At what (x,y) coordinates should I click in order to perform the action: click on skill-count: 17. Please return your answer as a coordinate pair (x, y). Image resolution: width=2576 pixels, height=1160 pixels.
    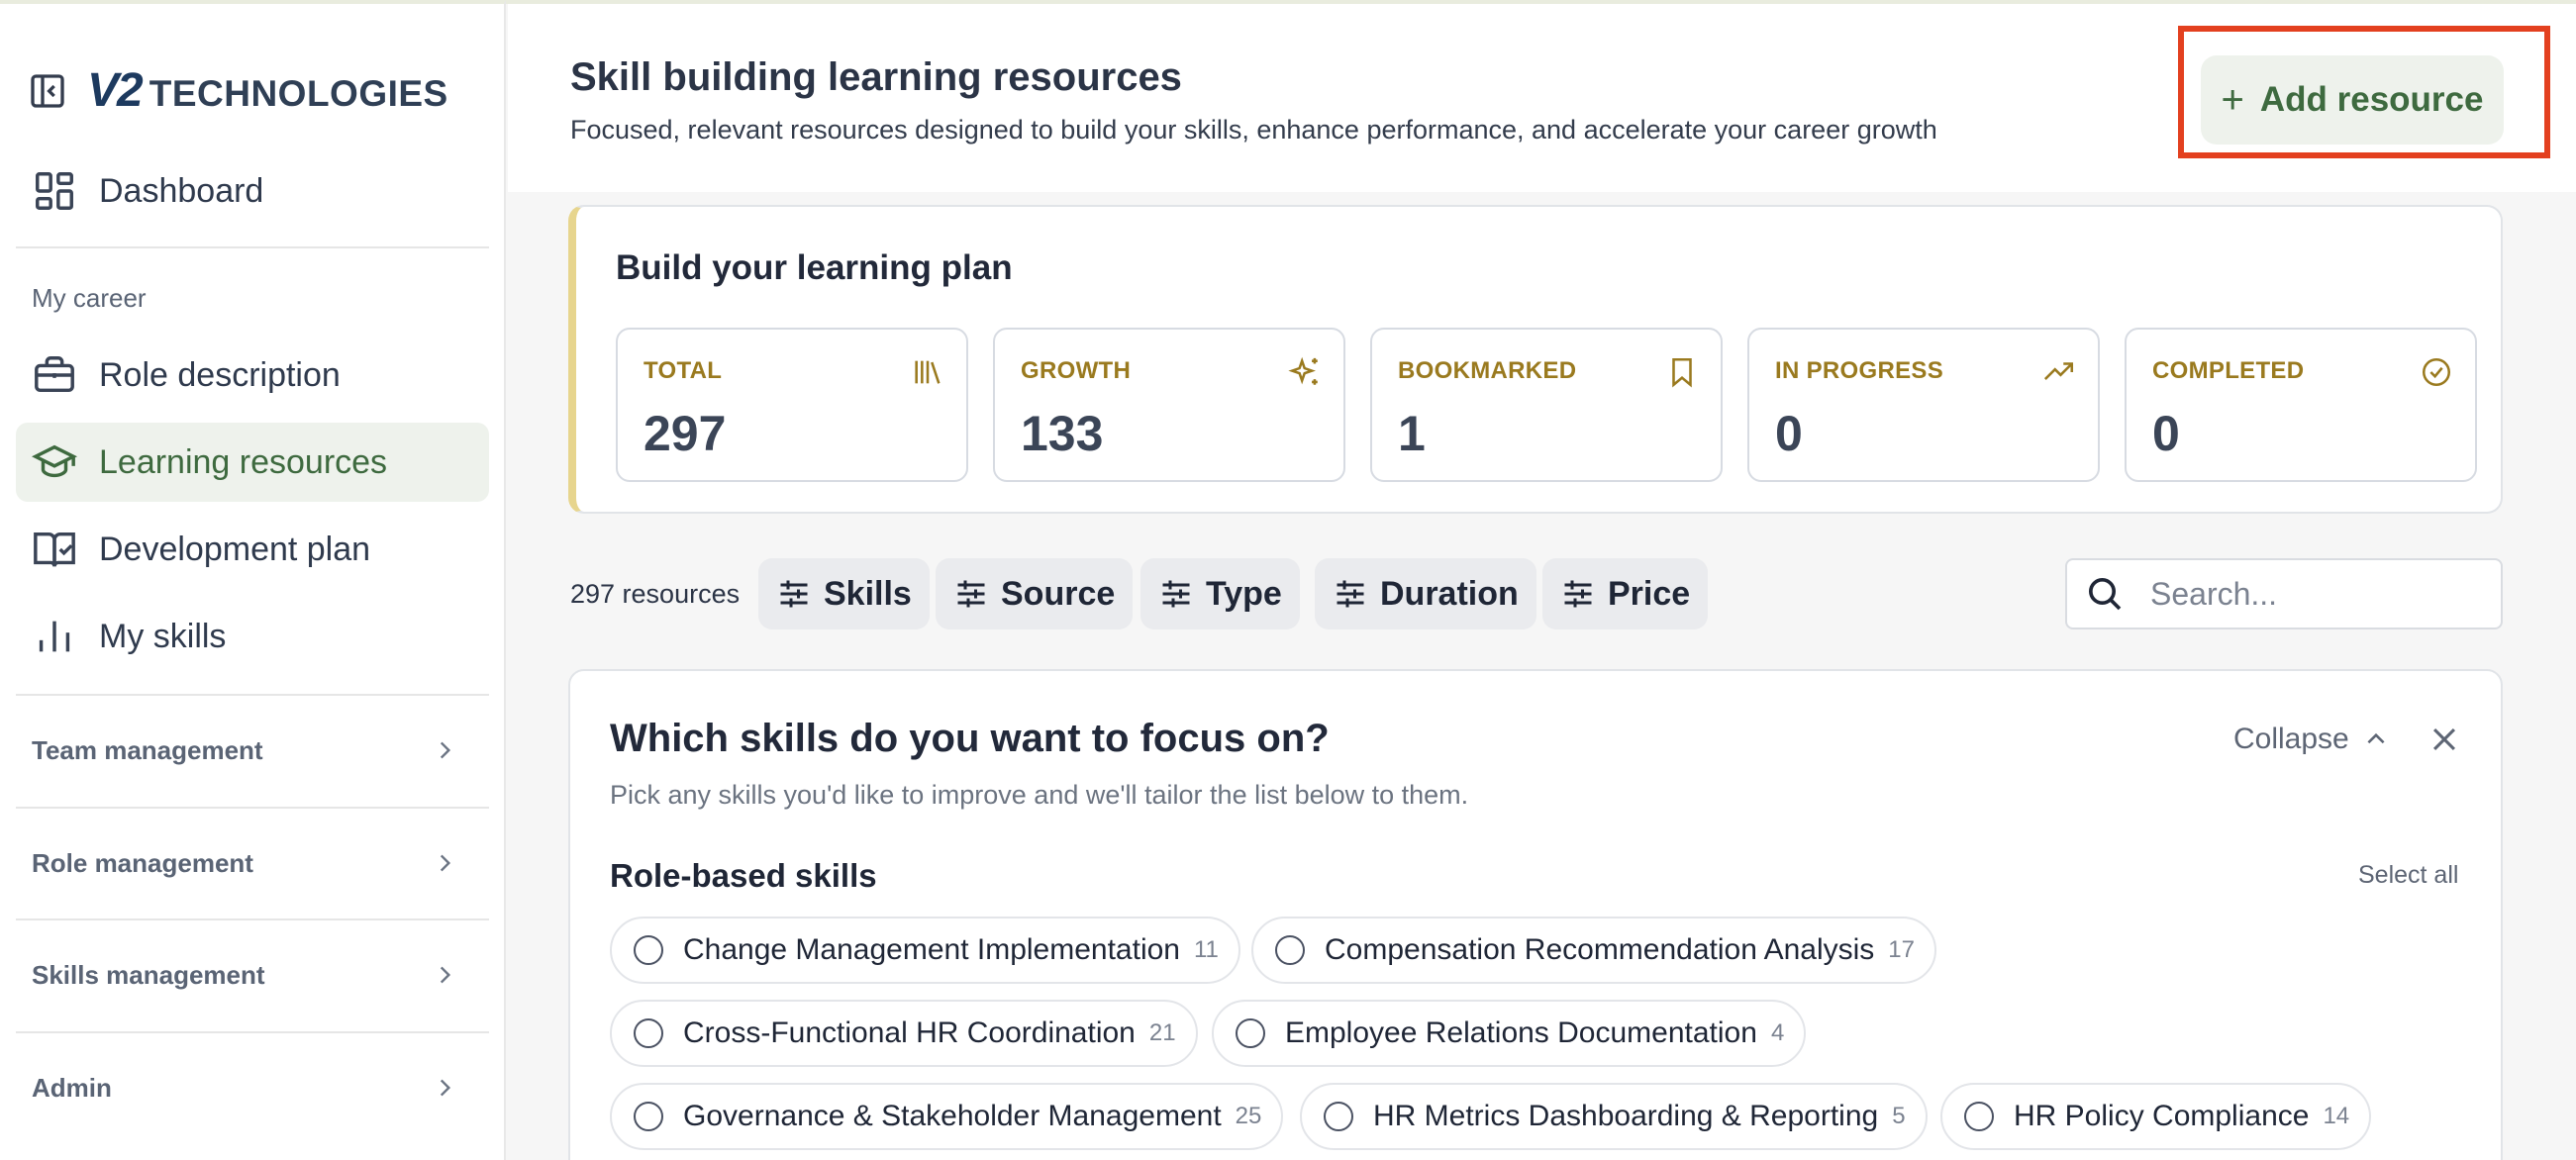
    Looking at the image, I should click on (1902, 949).